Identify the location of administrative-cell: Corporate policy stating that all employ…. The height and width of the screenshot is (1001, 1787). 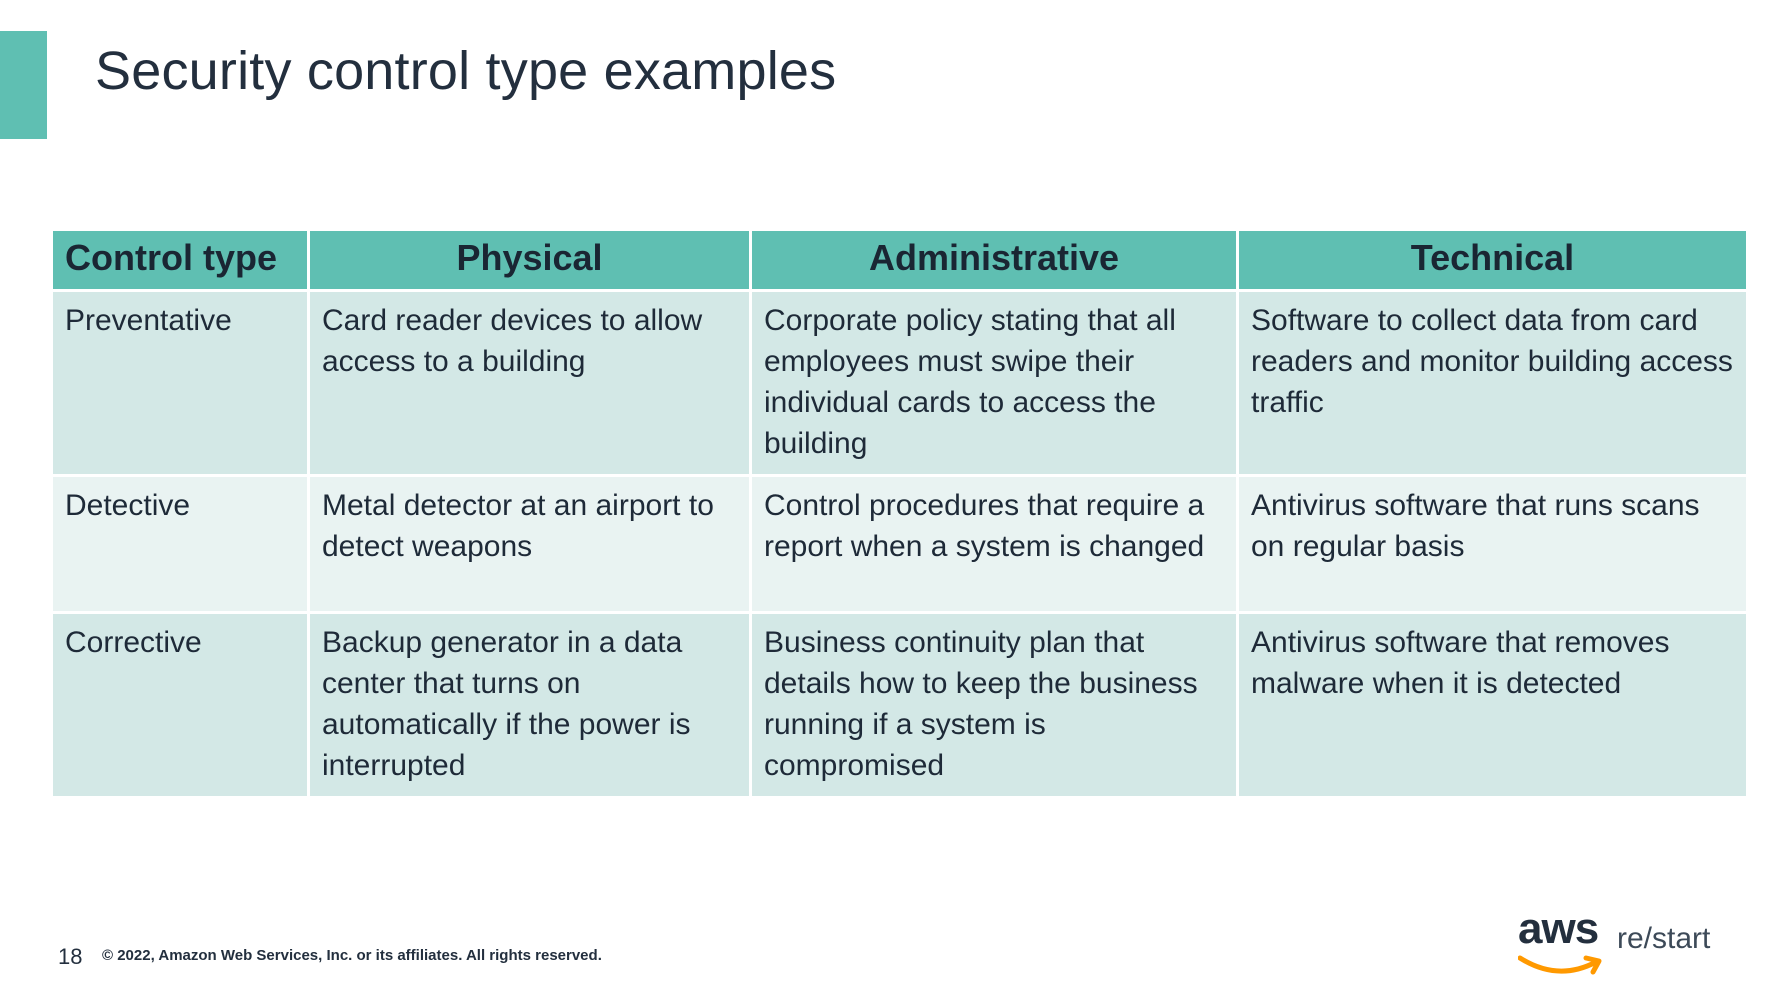
(994, 383).